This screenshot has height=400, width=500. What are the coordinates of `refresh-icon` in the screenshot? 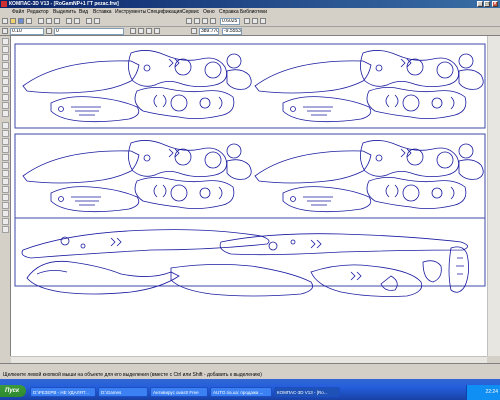 It's located at (247, 21).